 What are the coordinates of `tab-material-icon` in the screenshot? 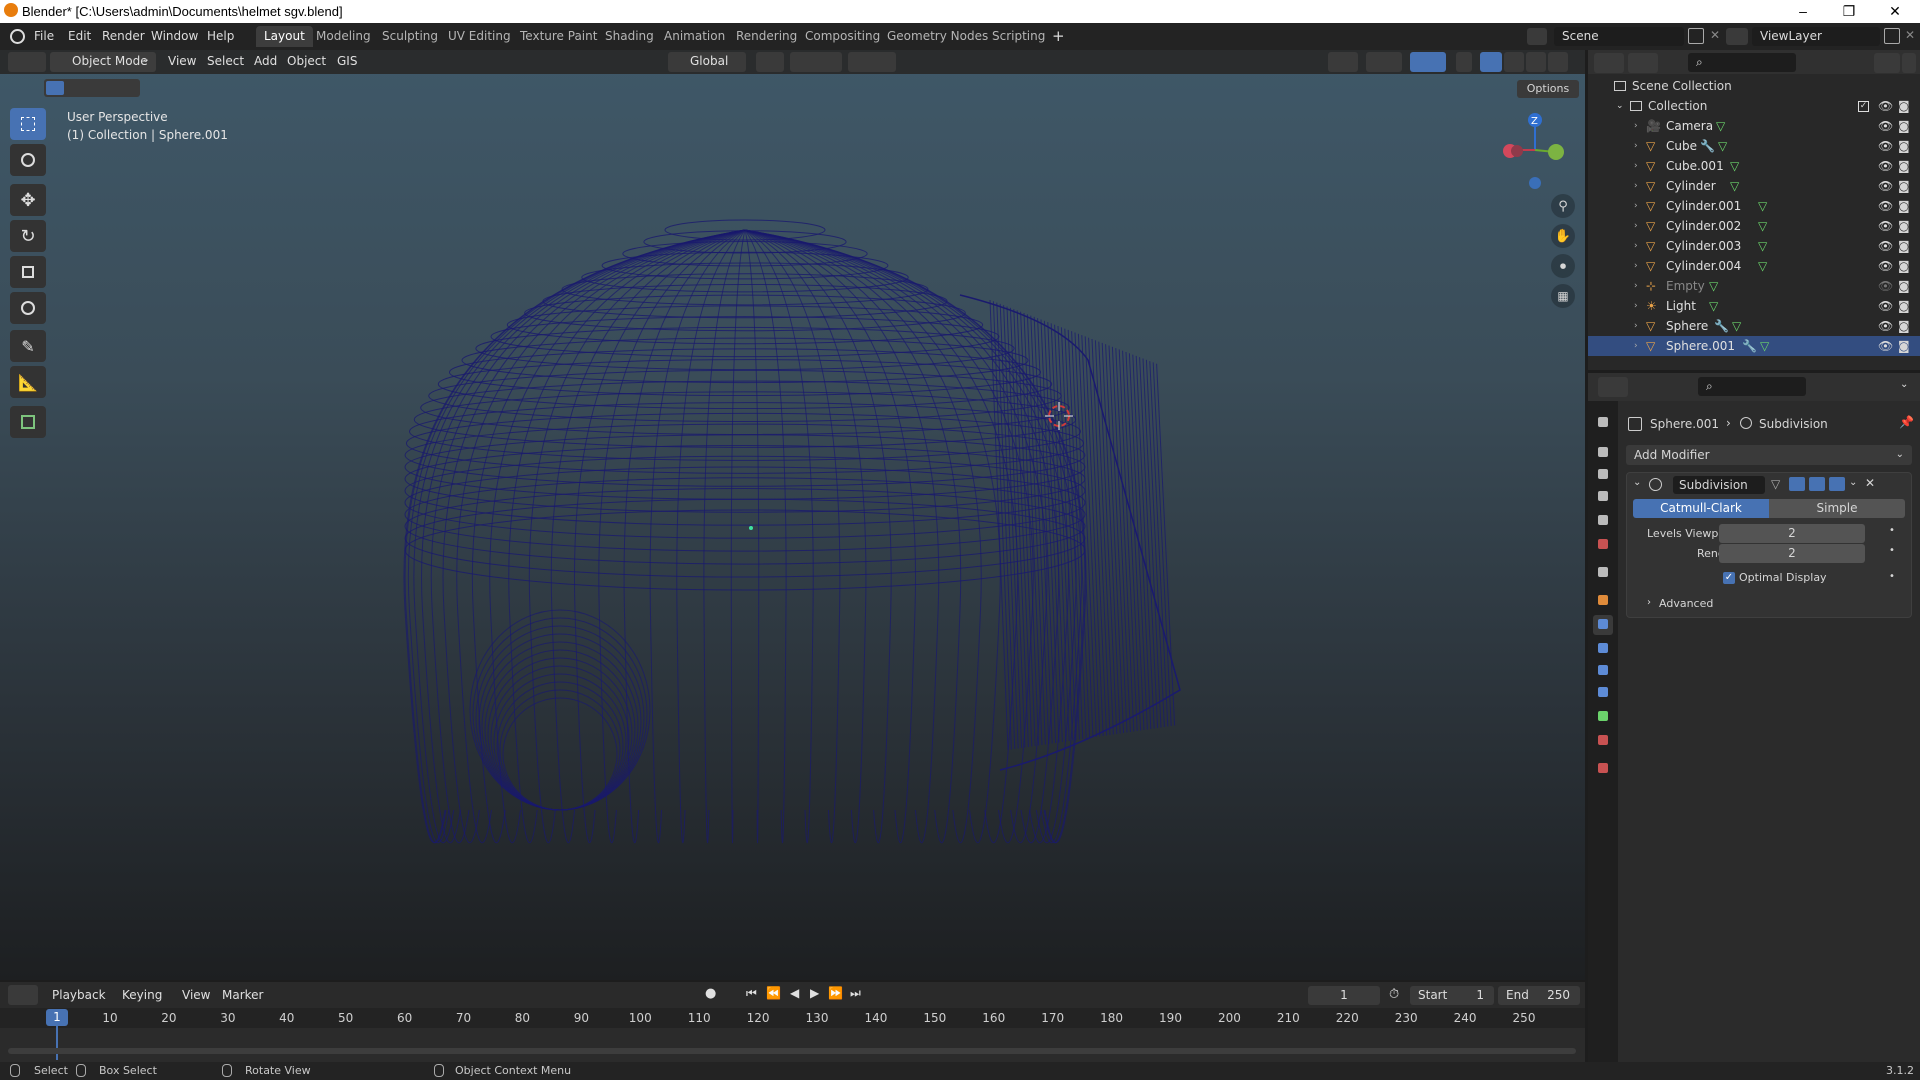 It's located at (1603, 741).